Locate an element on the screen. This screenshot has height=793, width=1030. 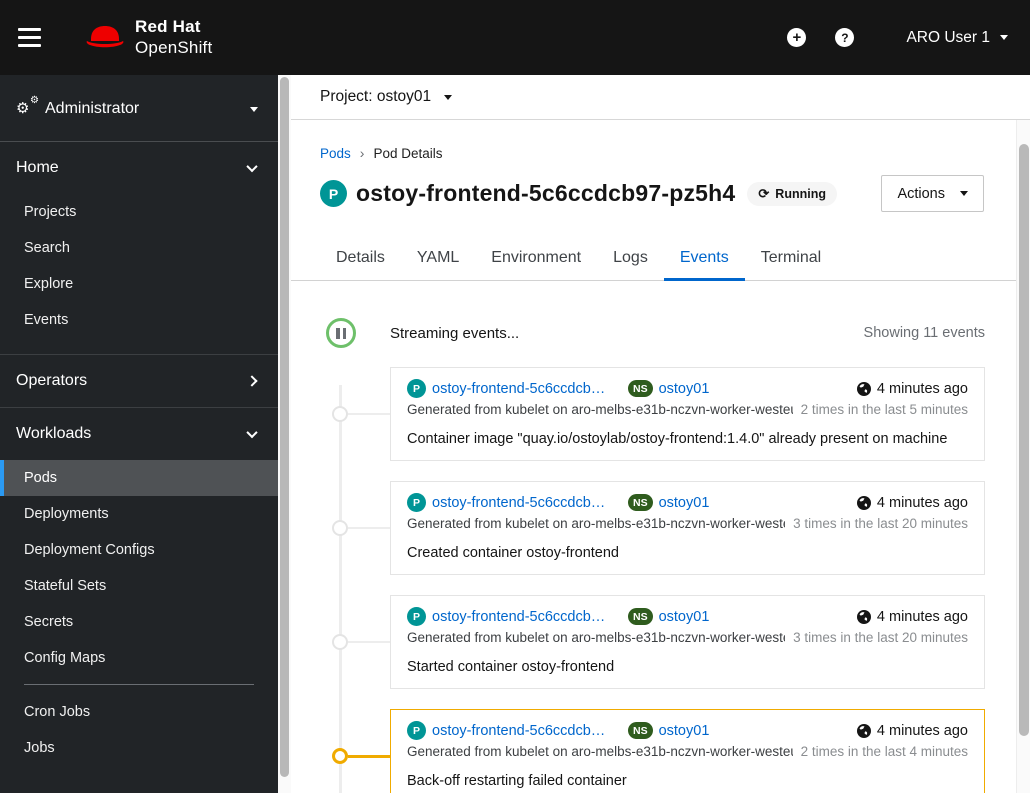
sidebar-item-stateful-sets: Stateful Sets is located at coordinates (139, 586).